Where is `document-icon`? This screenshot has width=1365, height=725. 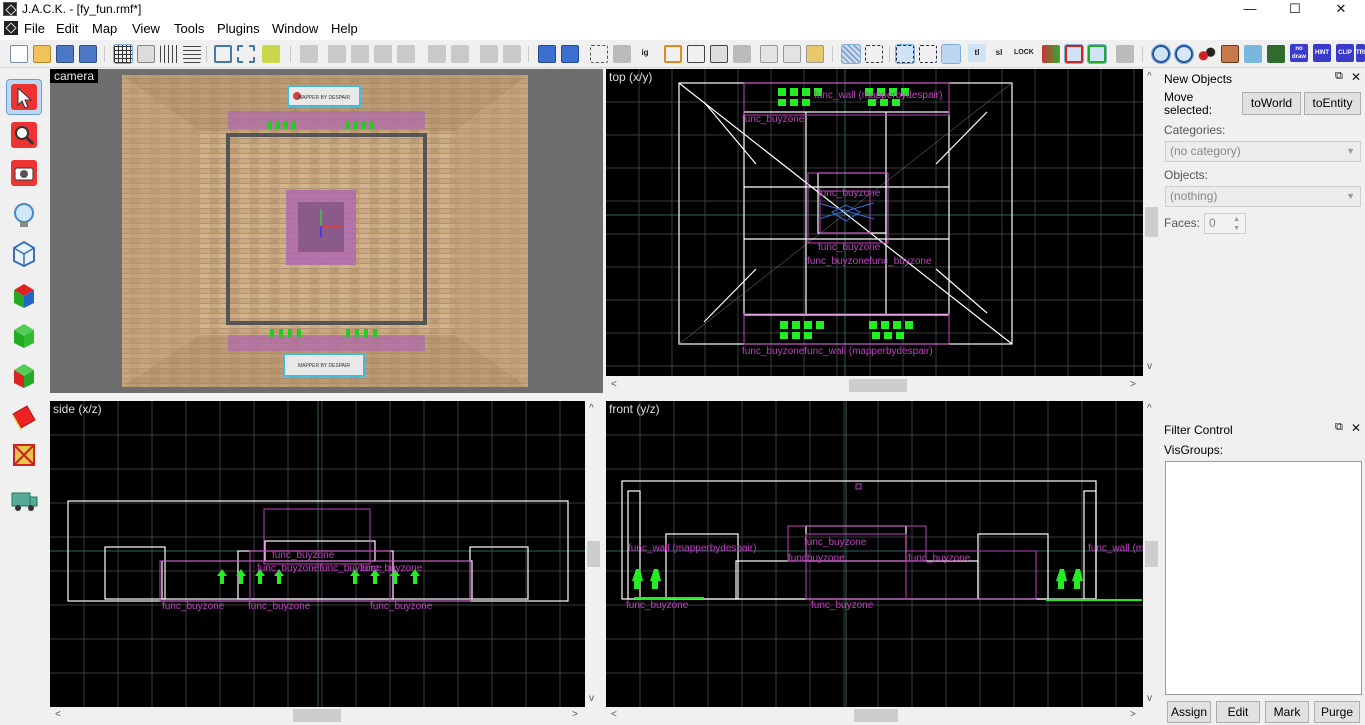
document-icon is located at coordinates (11, 28).